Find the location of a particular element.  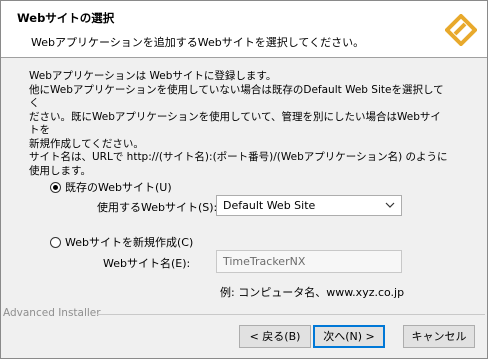

website-name-input: TimeTrackerNX is located at coordinates (309, 261).